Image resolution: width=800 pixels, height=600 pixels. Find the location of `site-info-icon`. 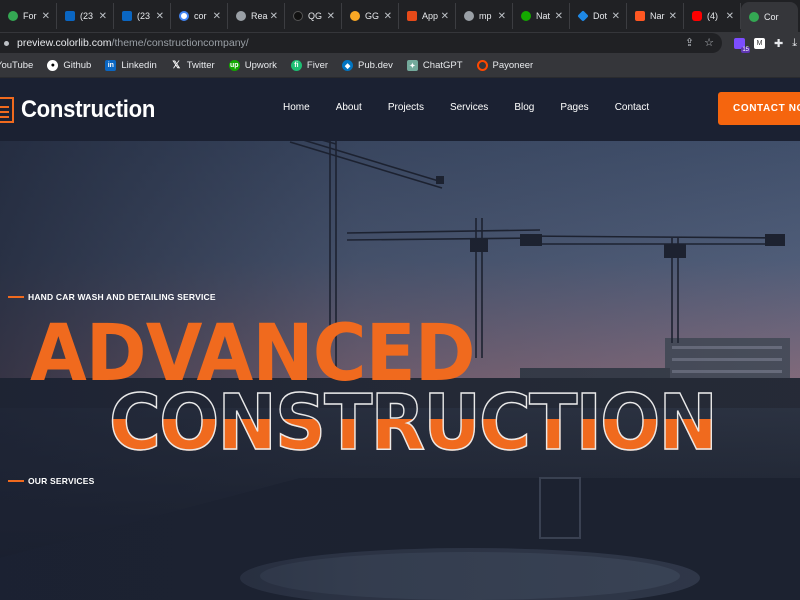

site-info-icon is located at coordinates (6, 43).